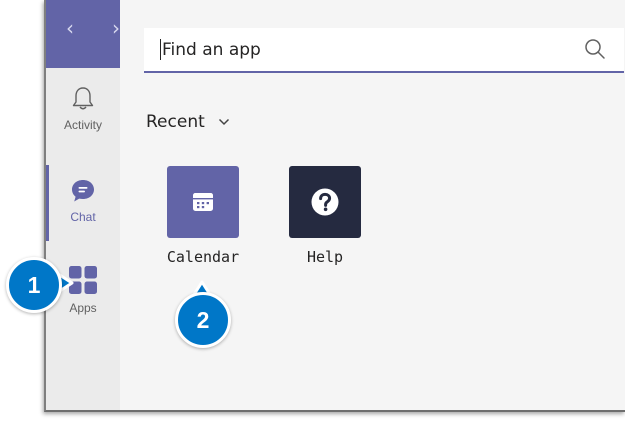 This screenshot has width=625, height=421. What do you see at coordinates (224, 122) in the screenshot?
I see `chevron-down-icon` at bounding box center [224, 122].